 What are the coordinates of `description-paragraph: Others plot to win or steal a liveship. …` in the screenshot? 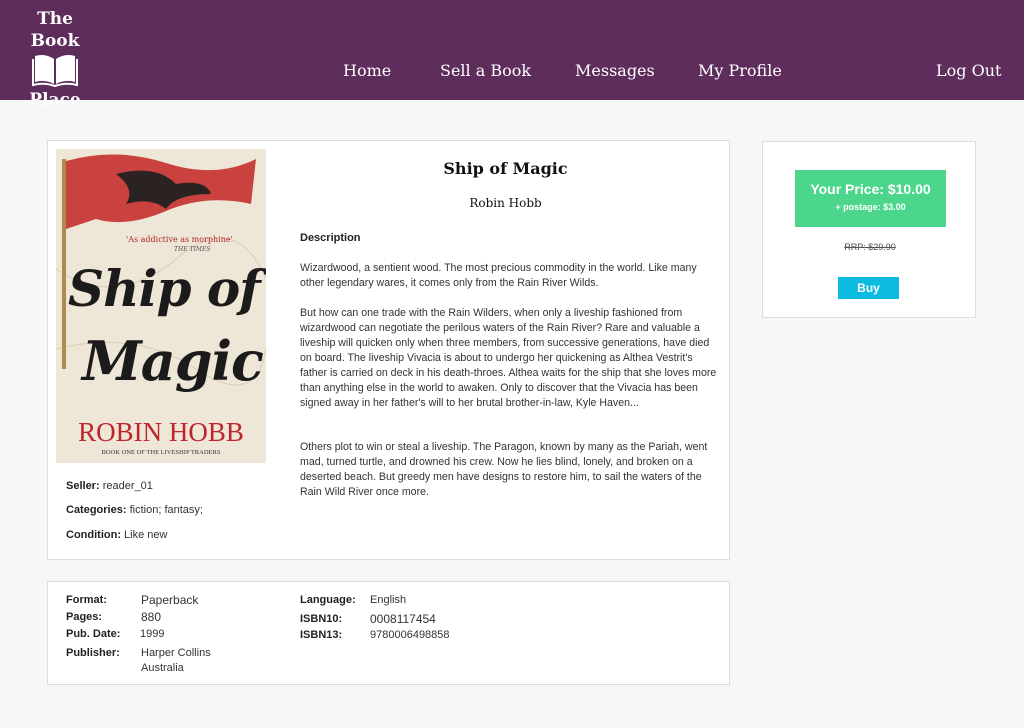 It's located at (504, 469).